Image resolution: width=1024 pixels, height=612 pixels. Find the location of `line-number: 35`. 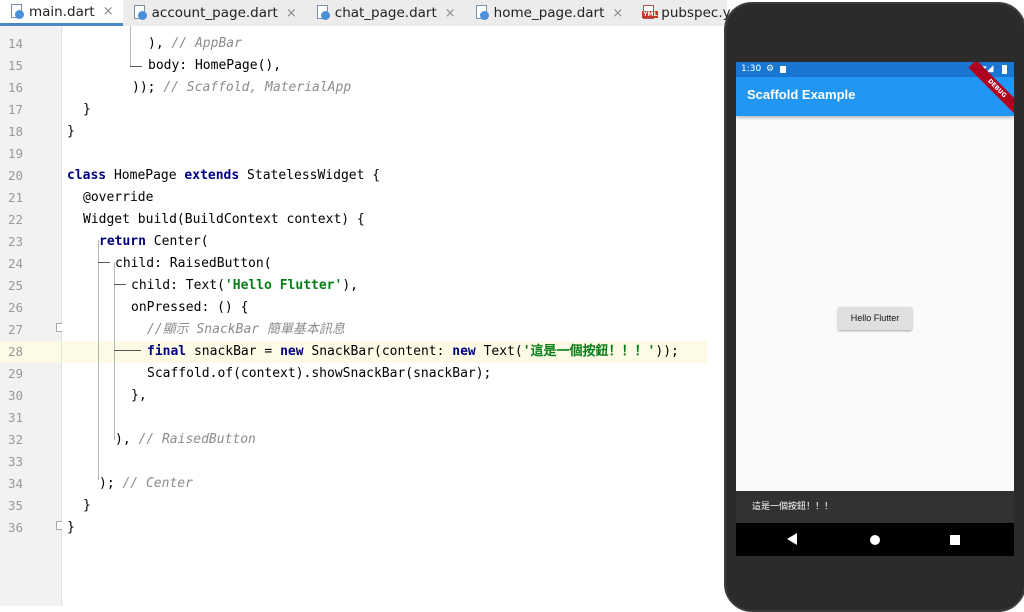

line-number: 35 is located at coordinates (16, 505).